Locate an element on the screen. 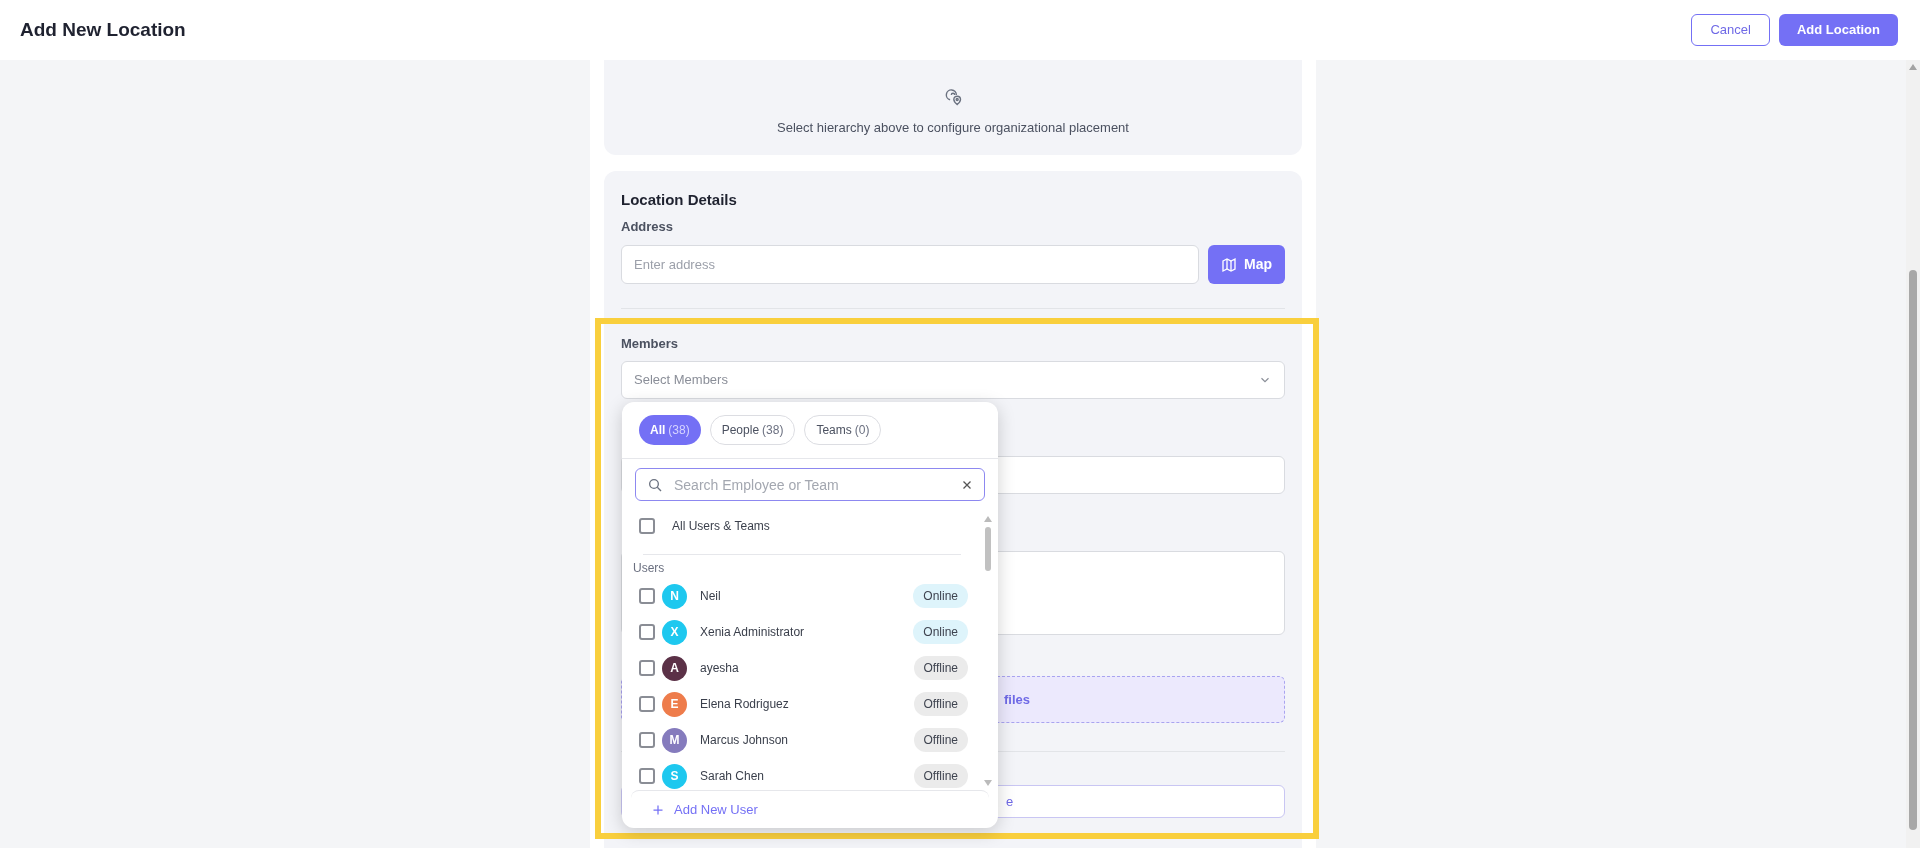  filter-tab: People (38) is located at coordinates (752, 430).